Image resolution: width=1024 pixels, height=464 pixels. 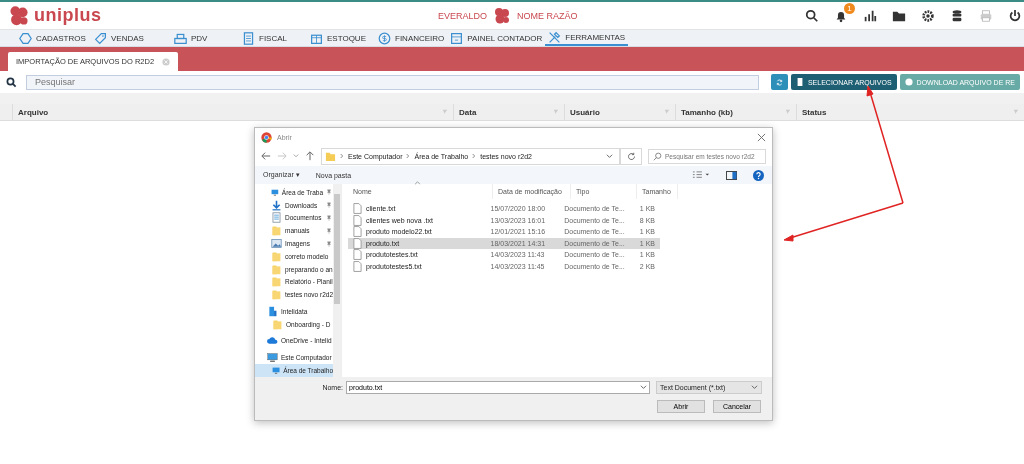 I want to click on sort-caret-icon, so click(x=417, y=183).